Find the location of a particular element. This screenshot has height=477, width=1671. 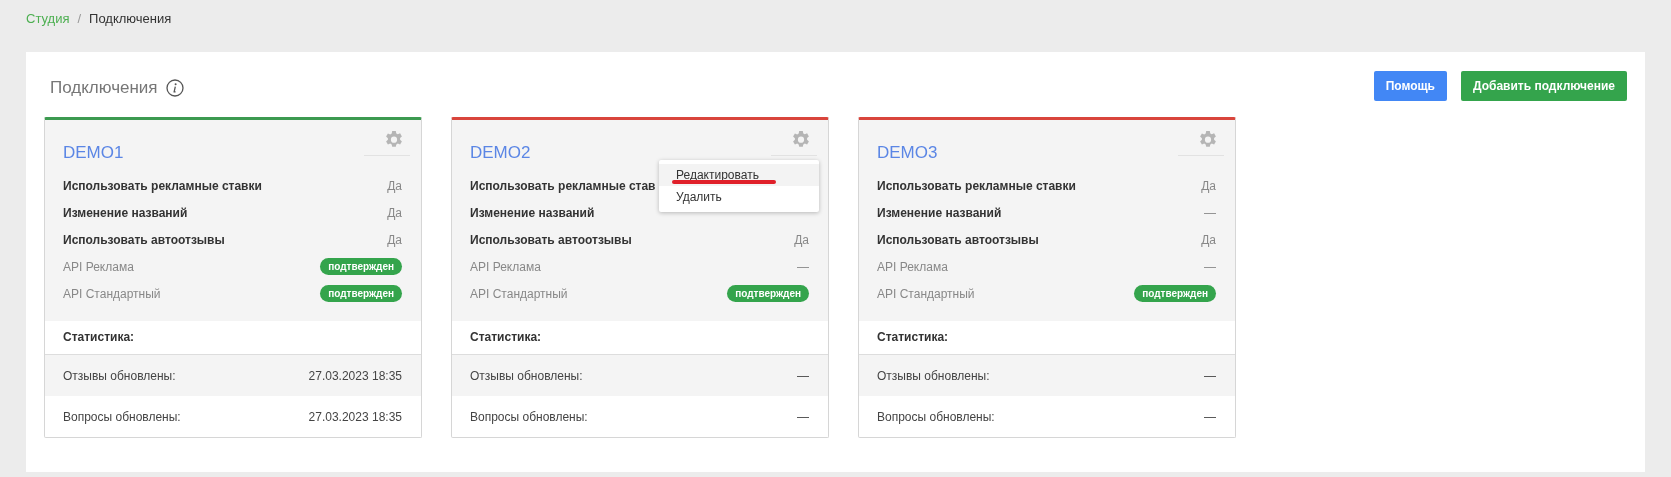

breadcrumb-current: Подключения is located at coordinates (130, 18).